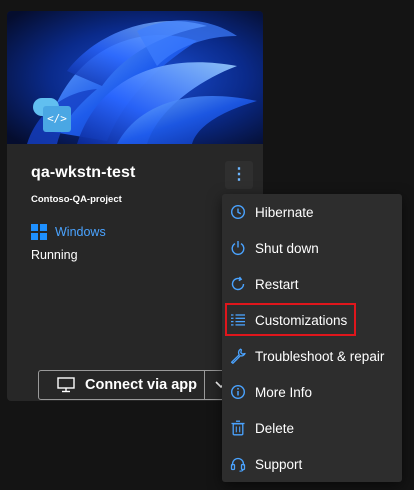 This screenshot has height=490, width=414. I want to click on menu-item-label: Shut down, so click(287, 248).